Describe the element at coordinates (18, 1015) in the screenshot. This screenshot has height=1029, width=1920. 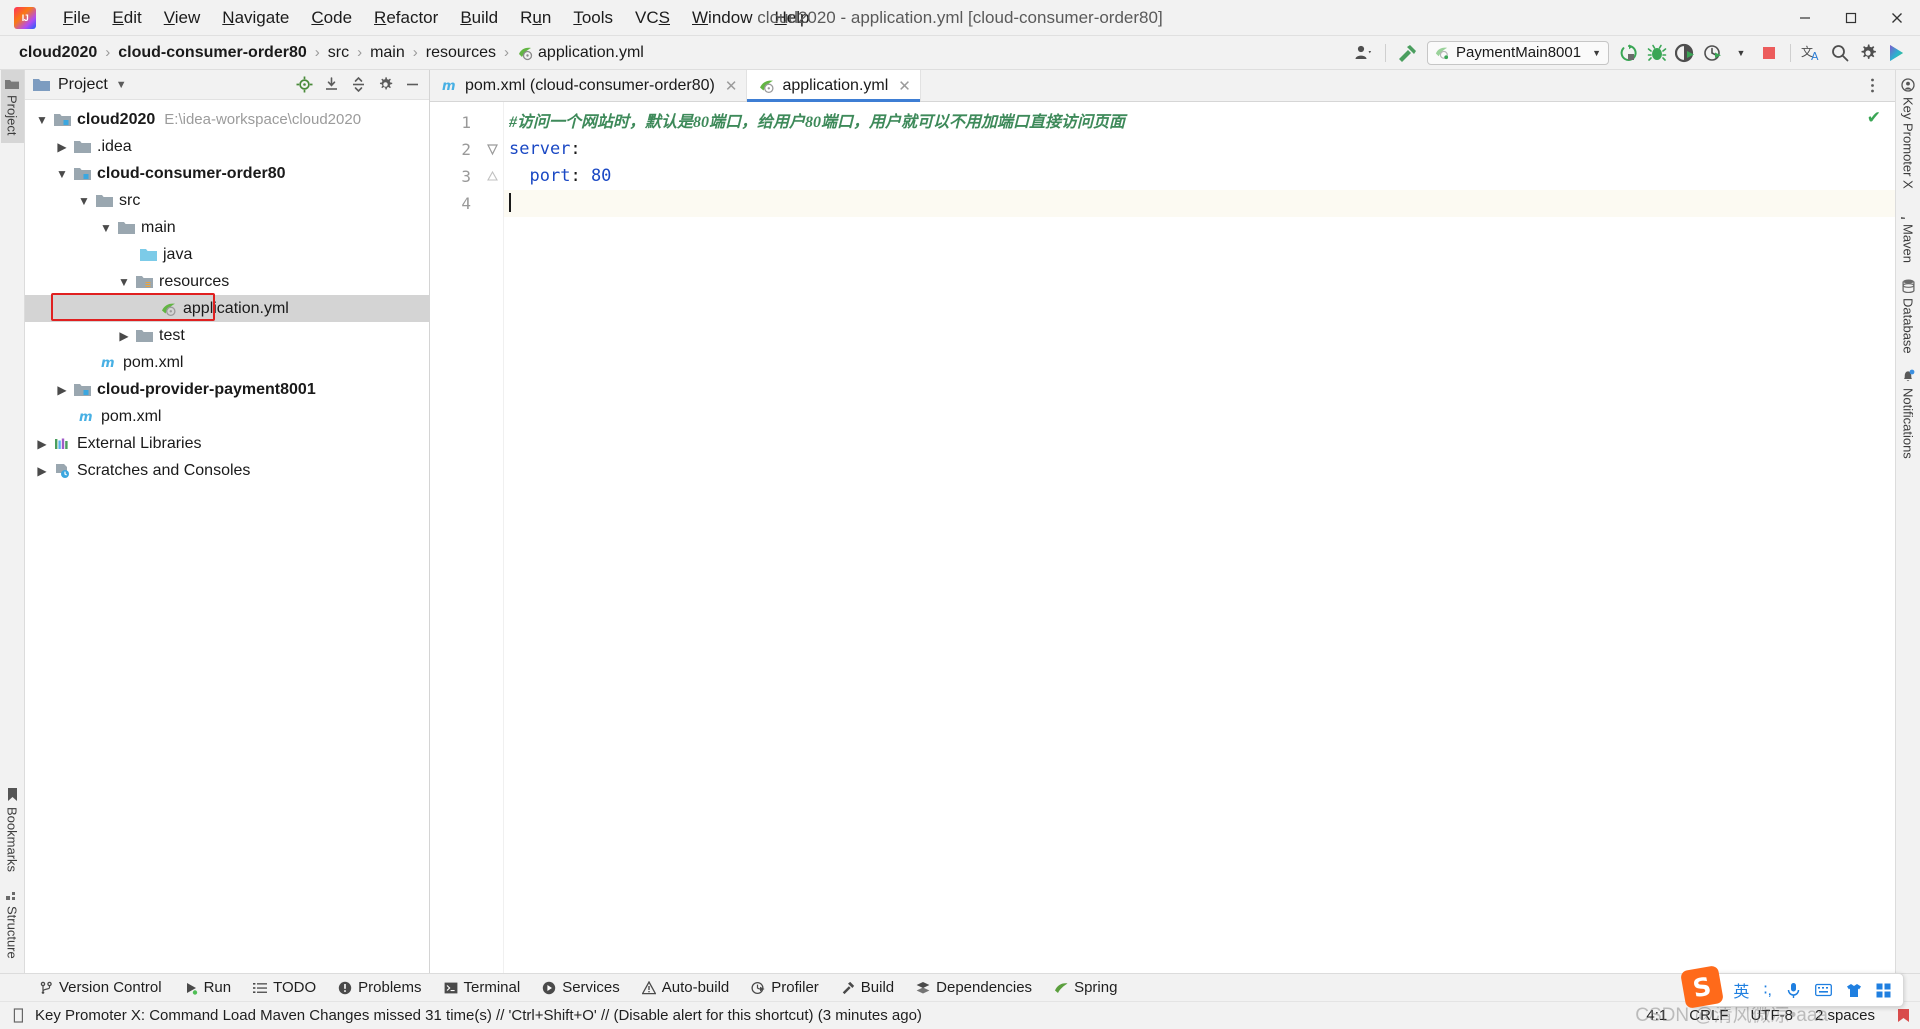
I see `read-only-lock-icon` at that location.